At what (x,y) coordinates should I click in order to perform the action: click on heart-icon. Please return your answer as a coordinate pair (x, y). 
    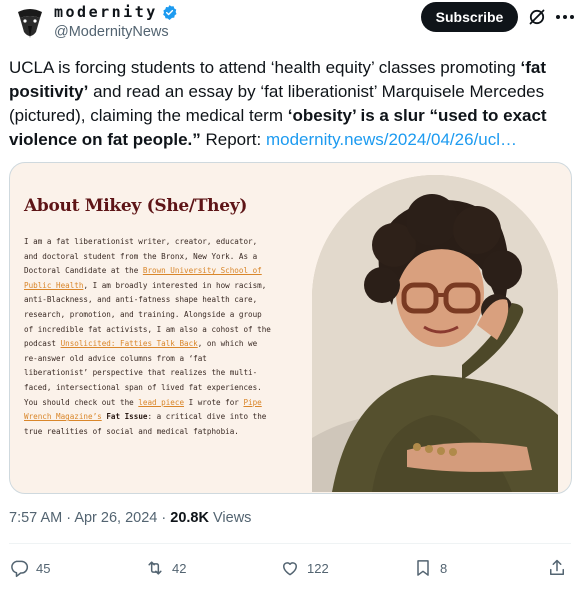
    Looking at the image, I should click on (290, 569).